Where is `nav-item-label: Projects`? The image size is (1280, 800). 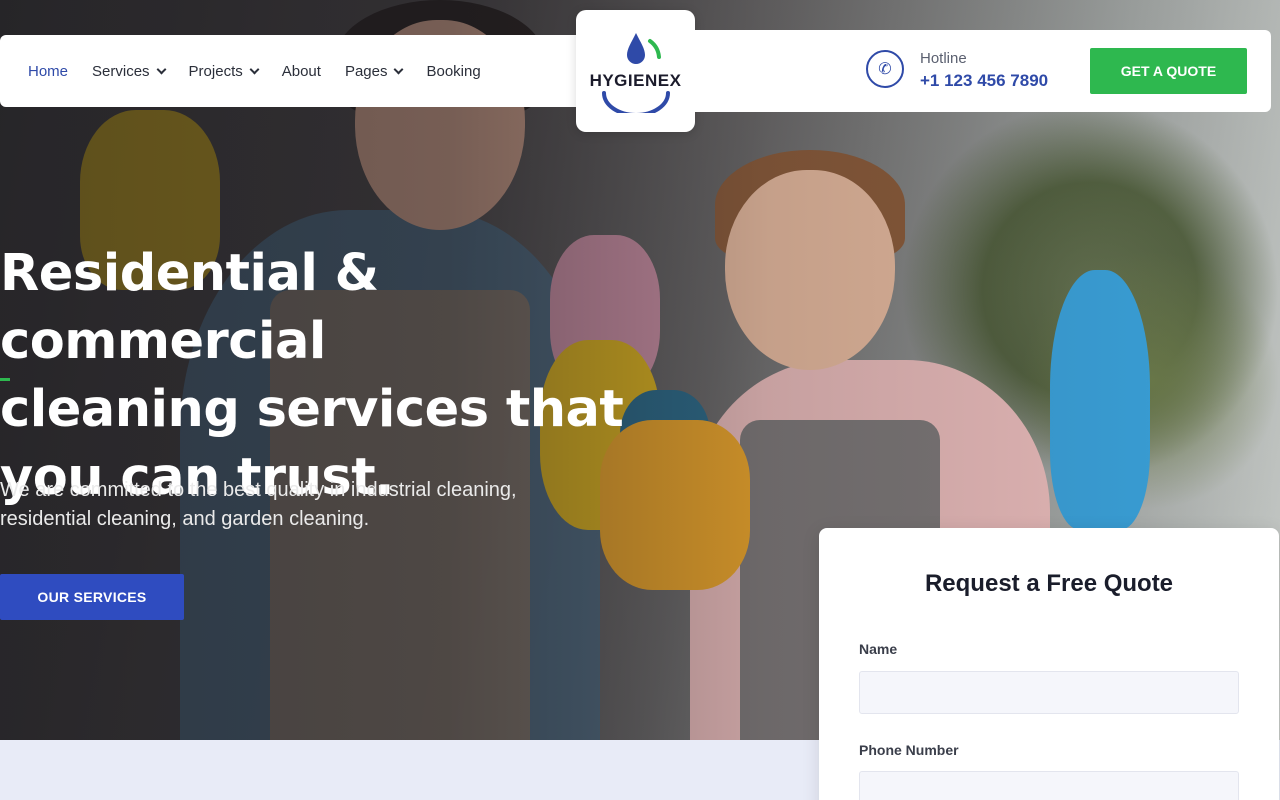 nav-item-label: Projects is located at coordinates (215, 71).